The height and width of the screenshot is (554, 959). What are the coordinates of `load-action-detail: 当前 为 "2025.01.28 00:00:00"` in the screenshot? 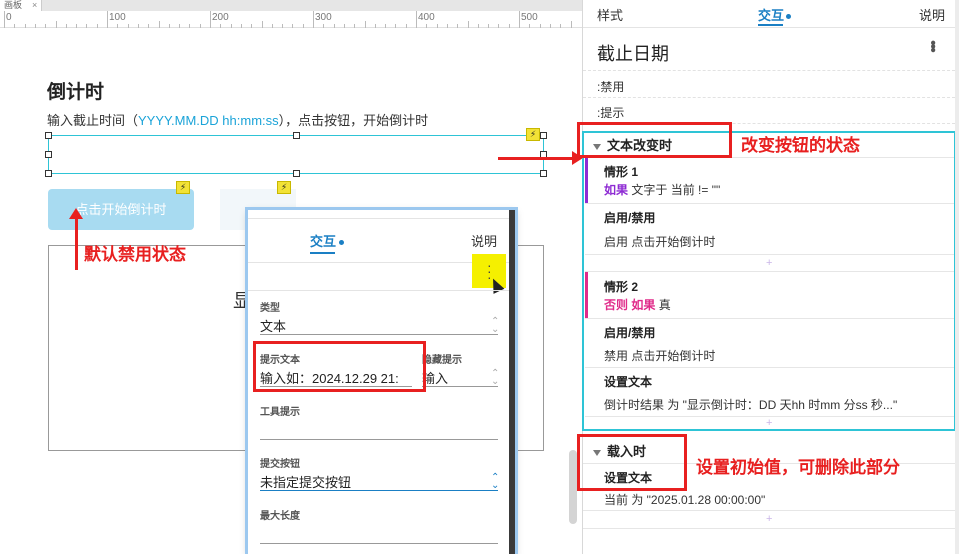 It's located at (684, 499).